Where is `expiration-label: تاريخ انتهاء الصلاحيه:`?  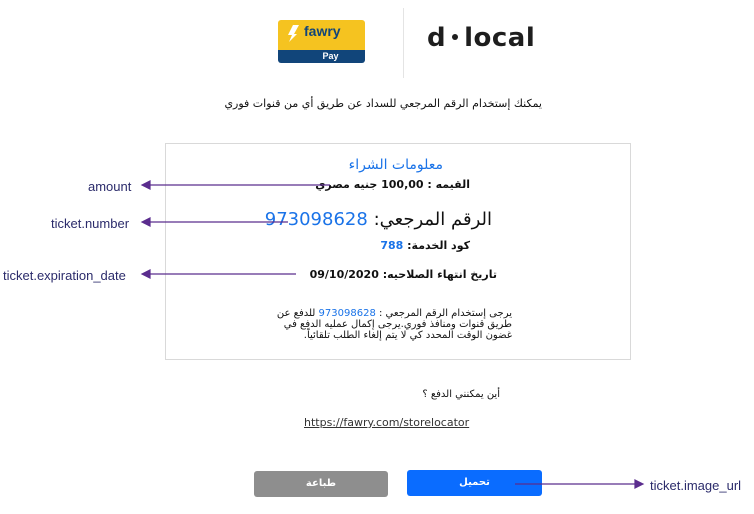
expiration-label: تاريخ انتهاء الصلاحيه: is located at coordinates (439, 274).